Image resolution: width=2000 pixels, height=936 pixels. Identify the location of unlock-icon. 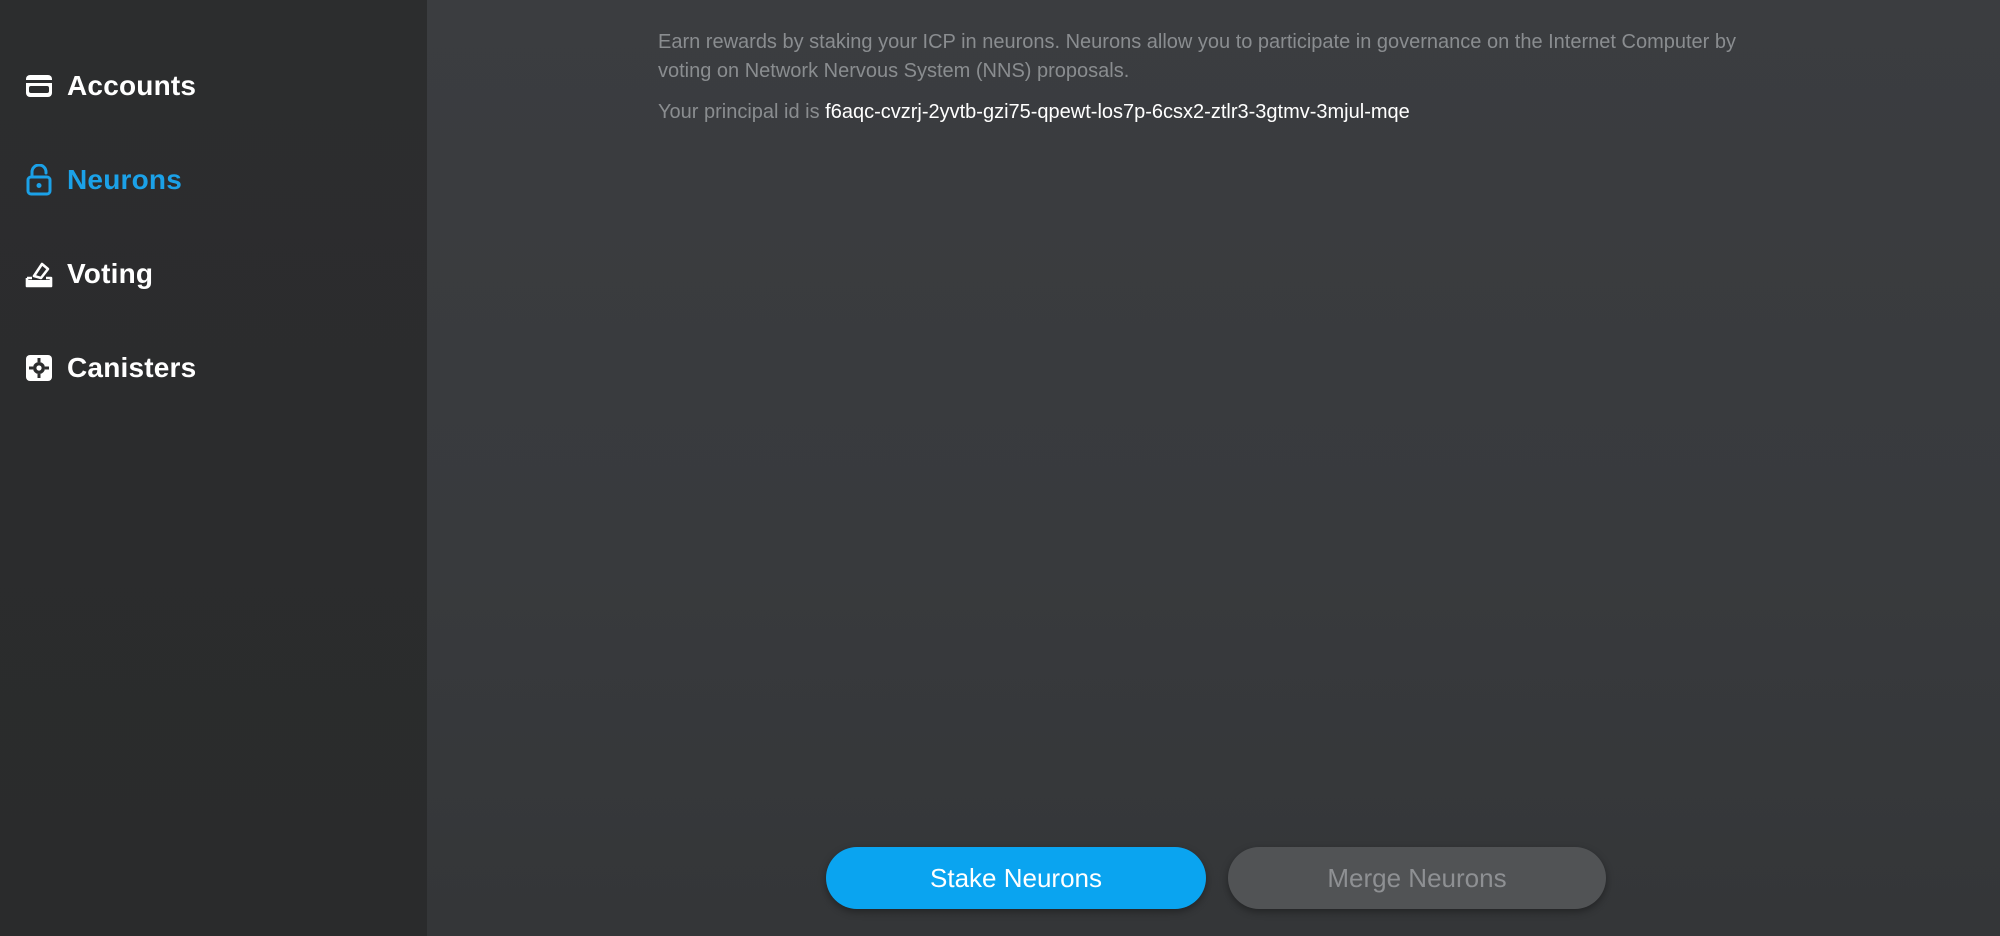
(39, 180).